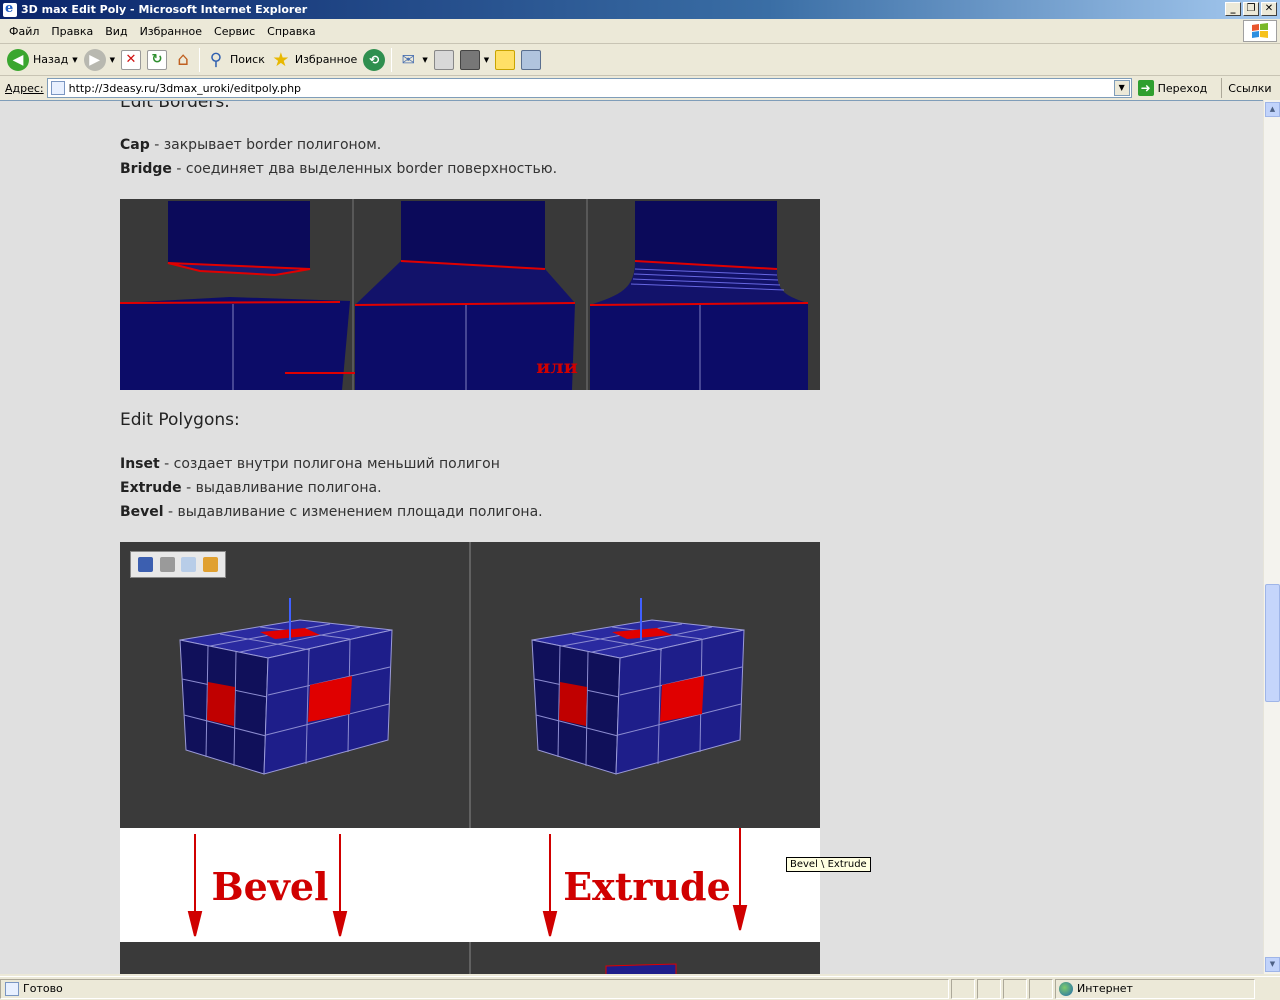 This screenshot has width=1280, height=1000. What do you see at coordinates (167, 564) in the screenshot?
I see `printer-icon` at bounding box center [167, 564].